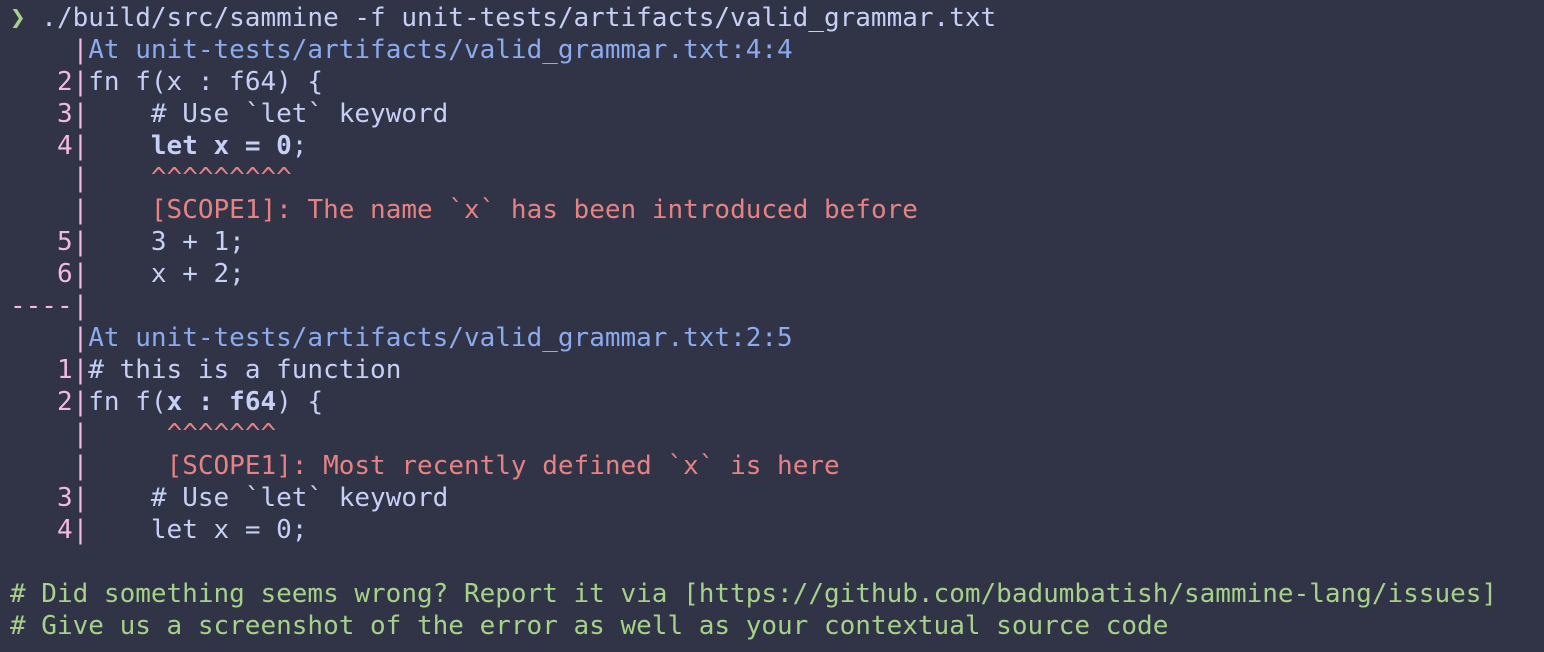  What do you see at coordinates (777, 402) in the screenshot?
I see `code-line-highlighted: 2|fn f(x : f64) {` at bounding box center [777, 402].